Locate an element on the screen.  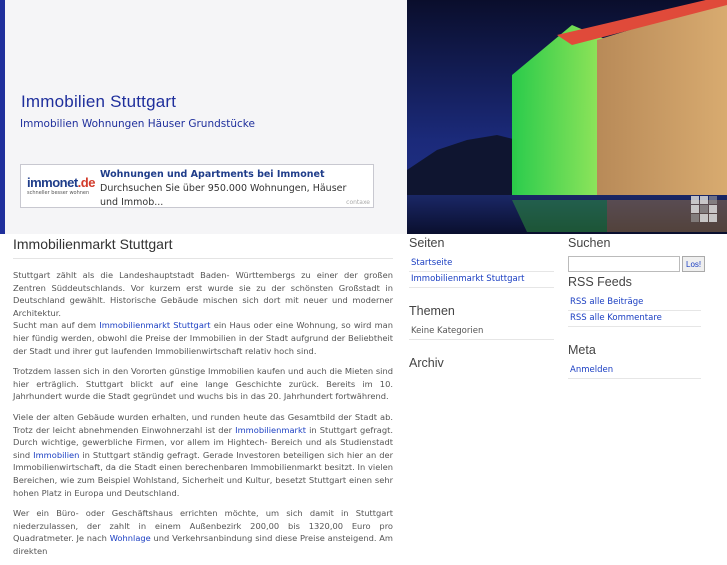
rss-list: RSS alle Beiträge RSS alle Kommentare is located at coordinates (634, 311).